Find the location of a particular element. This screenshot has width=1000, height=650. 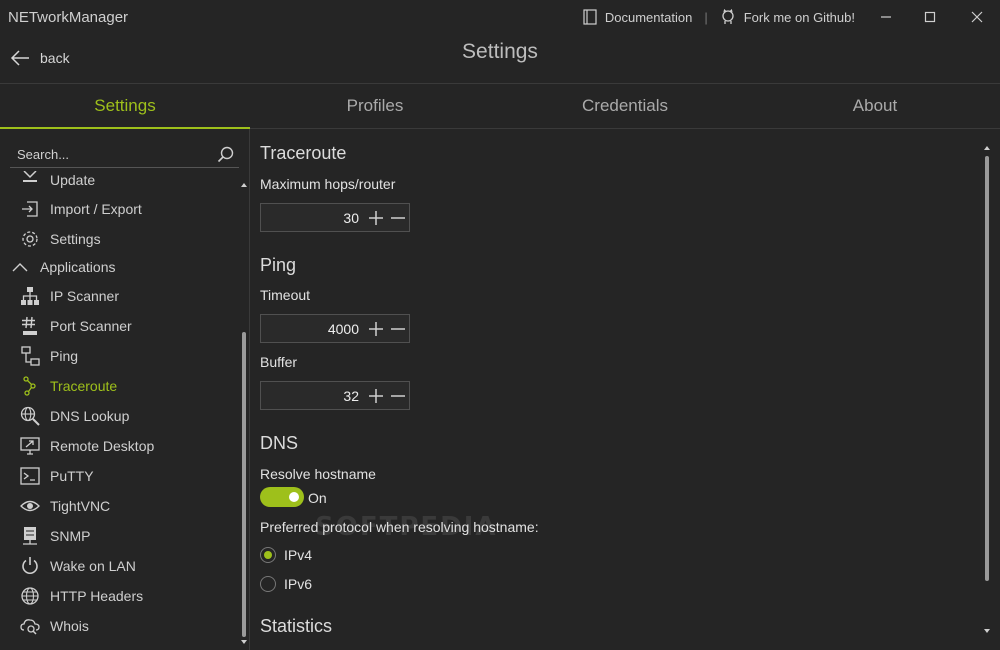

sidebar-item-label: Ping is located at coordinates (64, 356).